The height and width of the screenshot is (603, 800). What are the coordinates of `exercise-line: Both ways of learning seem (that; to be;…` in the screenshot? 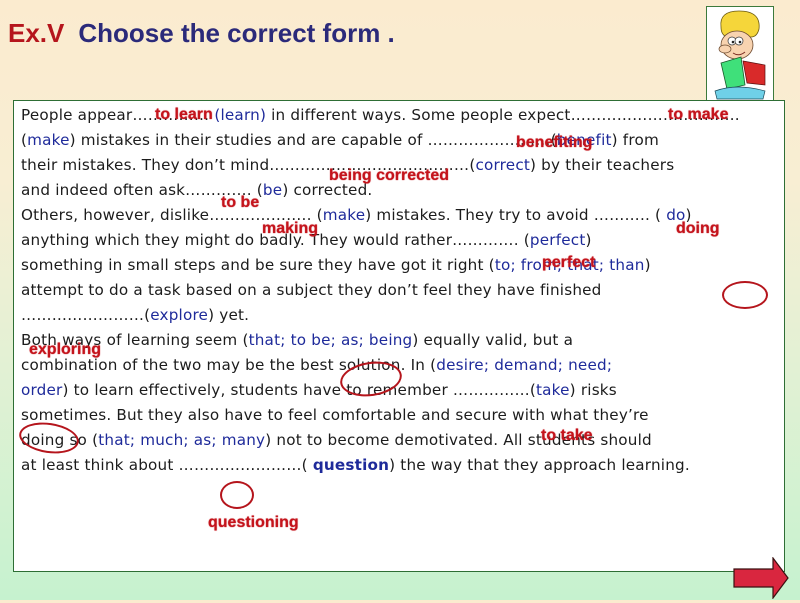 It's located at (401, 340).